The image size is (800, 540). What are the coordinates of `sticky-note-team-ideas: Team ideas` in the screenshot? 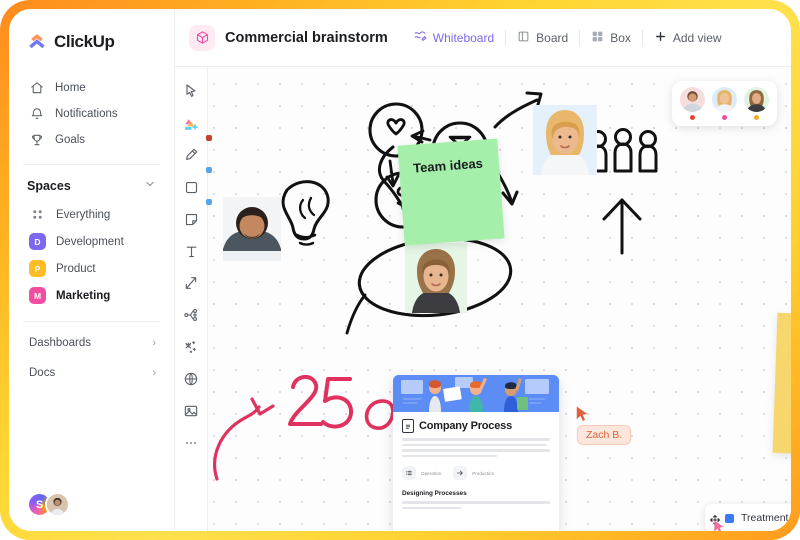 It's located at (451, 192).